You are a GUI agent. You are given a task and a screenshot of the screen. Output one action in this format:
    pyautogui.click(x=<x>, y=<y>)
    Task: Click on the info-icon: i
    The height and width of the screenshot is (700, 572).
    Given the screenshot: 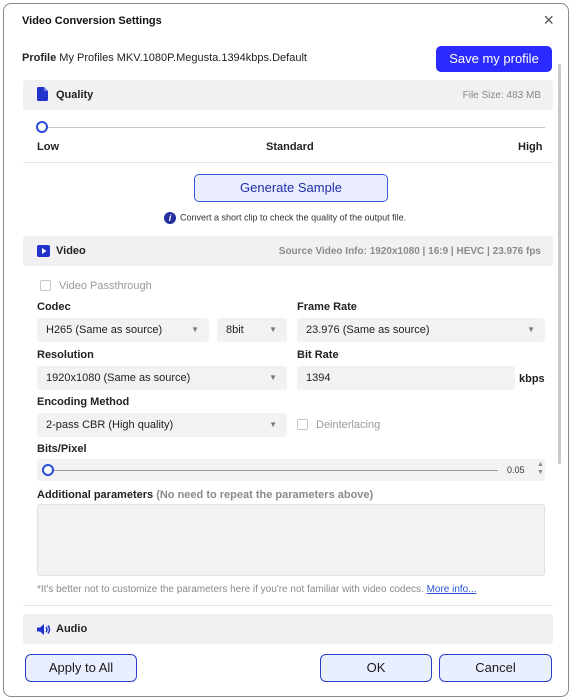 What is the action you would take?
    pyautogui.click(x=170, y=218)
    